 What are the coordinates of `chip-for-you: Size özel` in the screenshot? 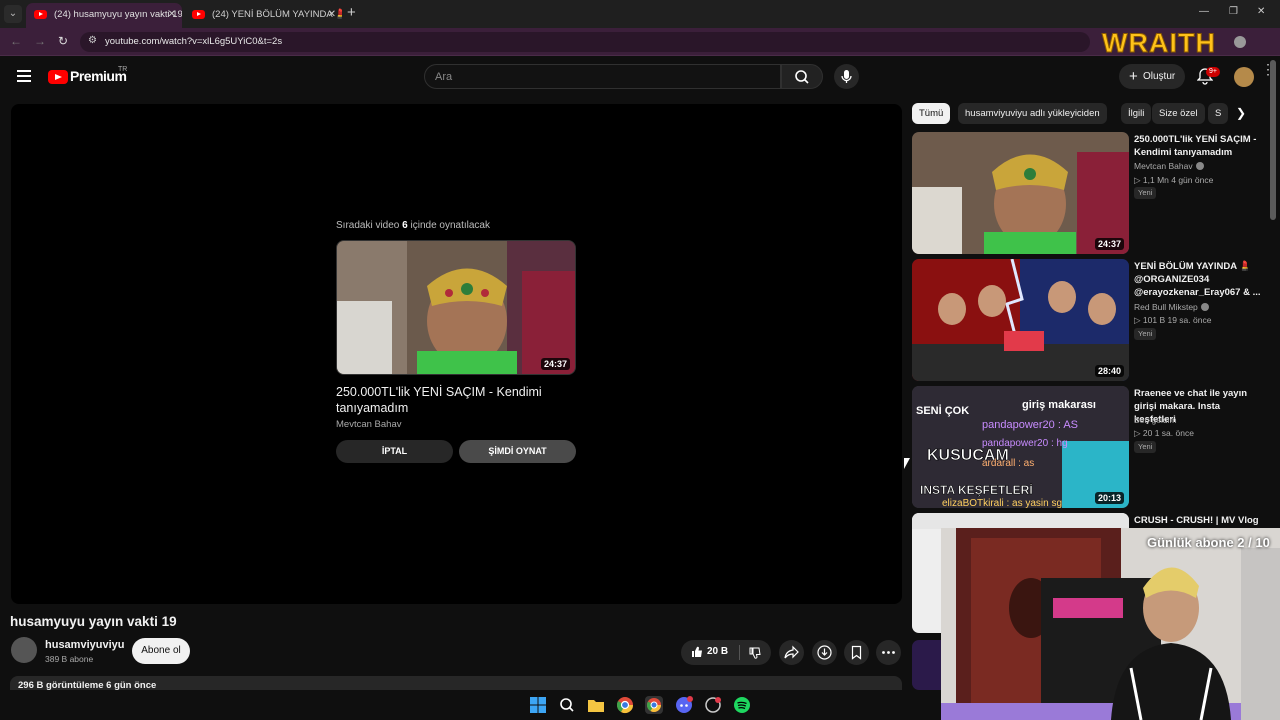 It's located at (1178, 113).